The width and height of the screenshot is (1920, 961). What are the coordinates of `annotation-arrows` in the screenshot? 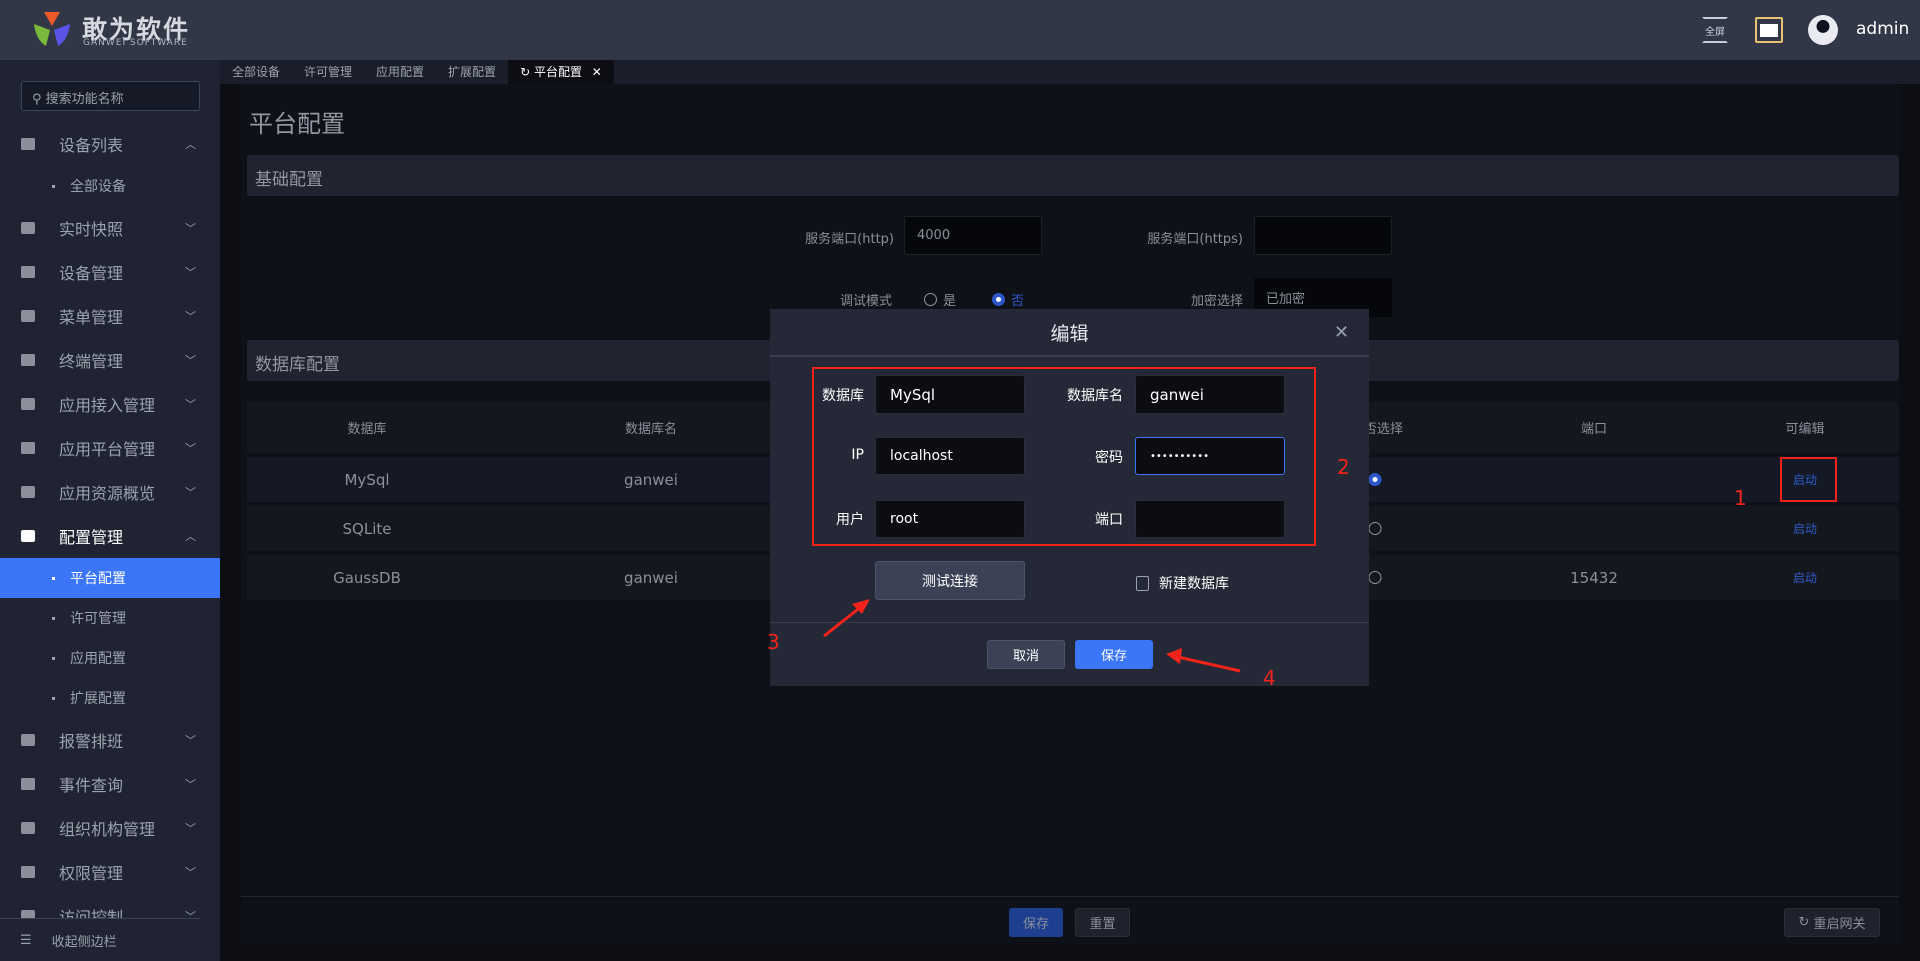 It's located at (1032, 636).